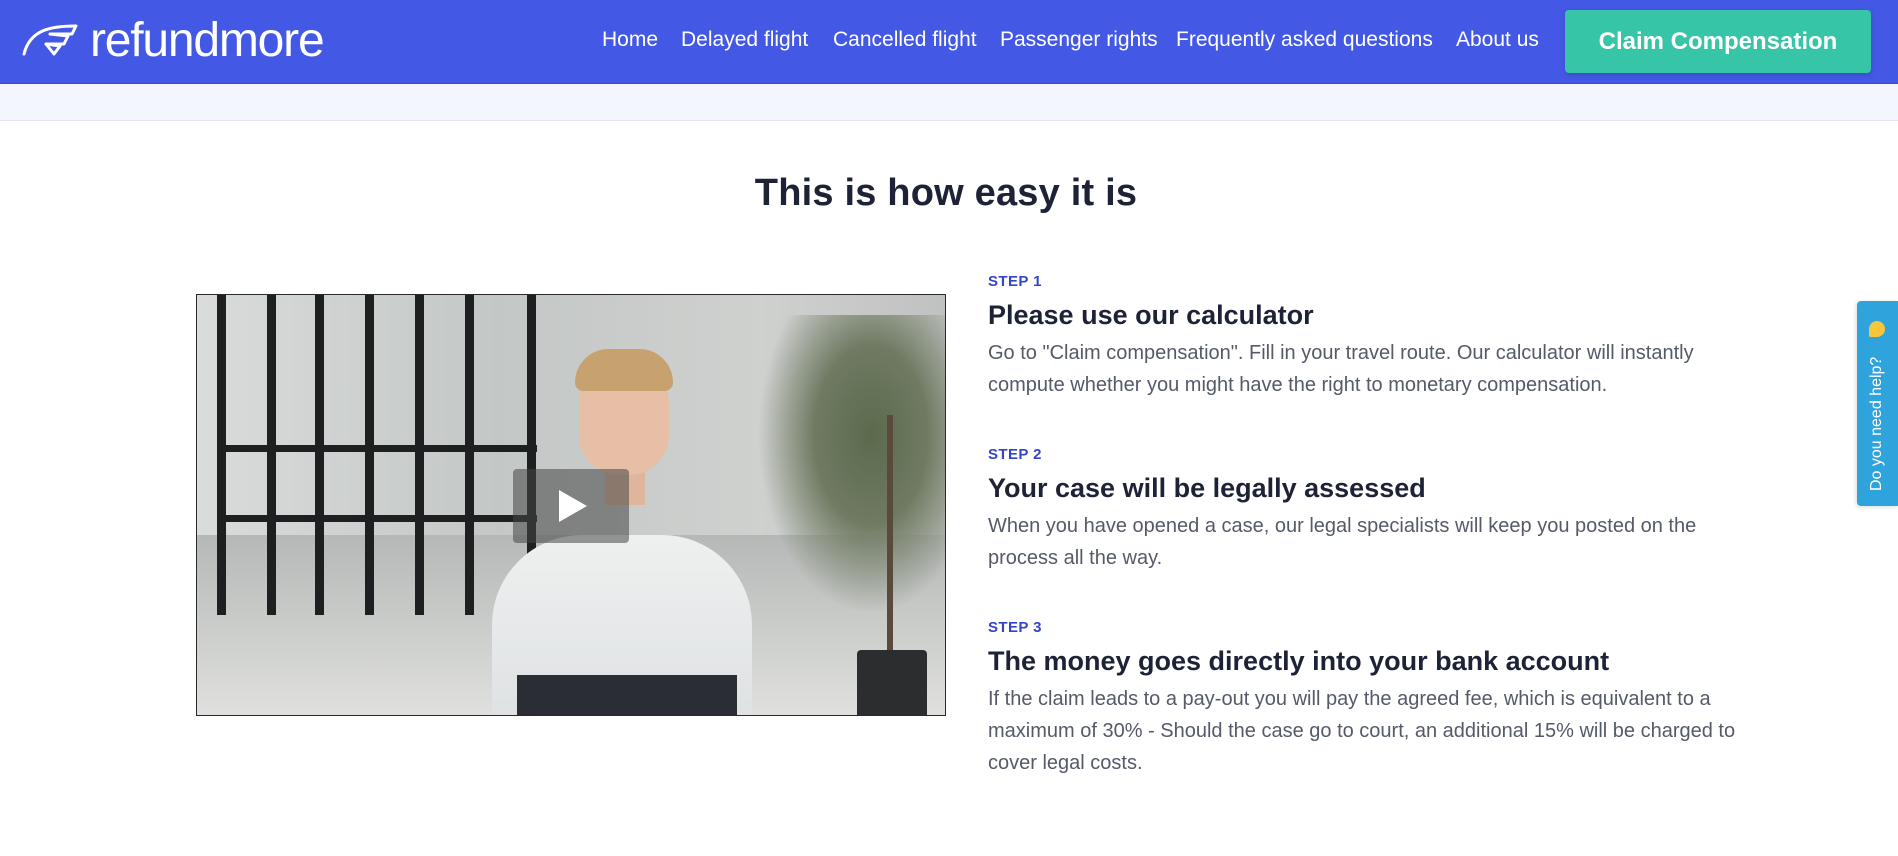 The image size is (1898, 856). I want to click on step-label: STEP 2, so click(1015, 454).